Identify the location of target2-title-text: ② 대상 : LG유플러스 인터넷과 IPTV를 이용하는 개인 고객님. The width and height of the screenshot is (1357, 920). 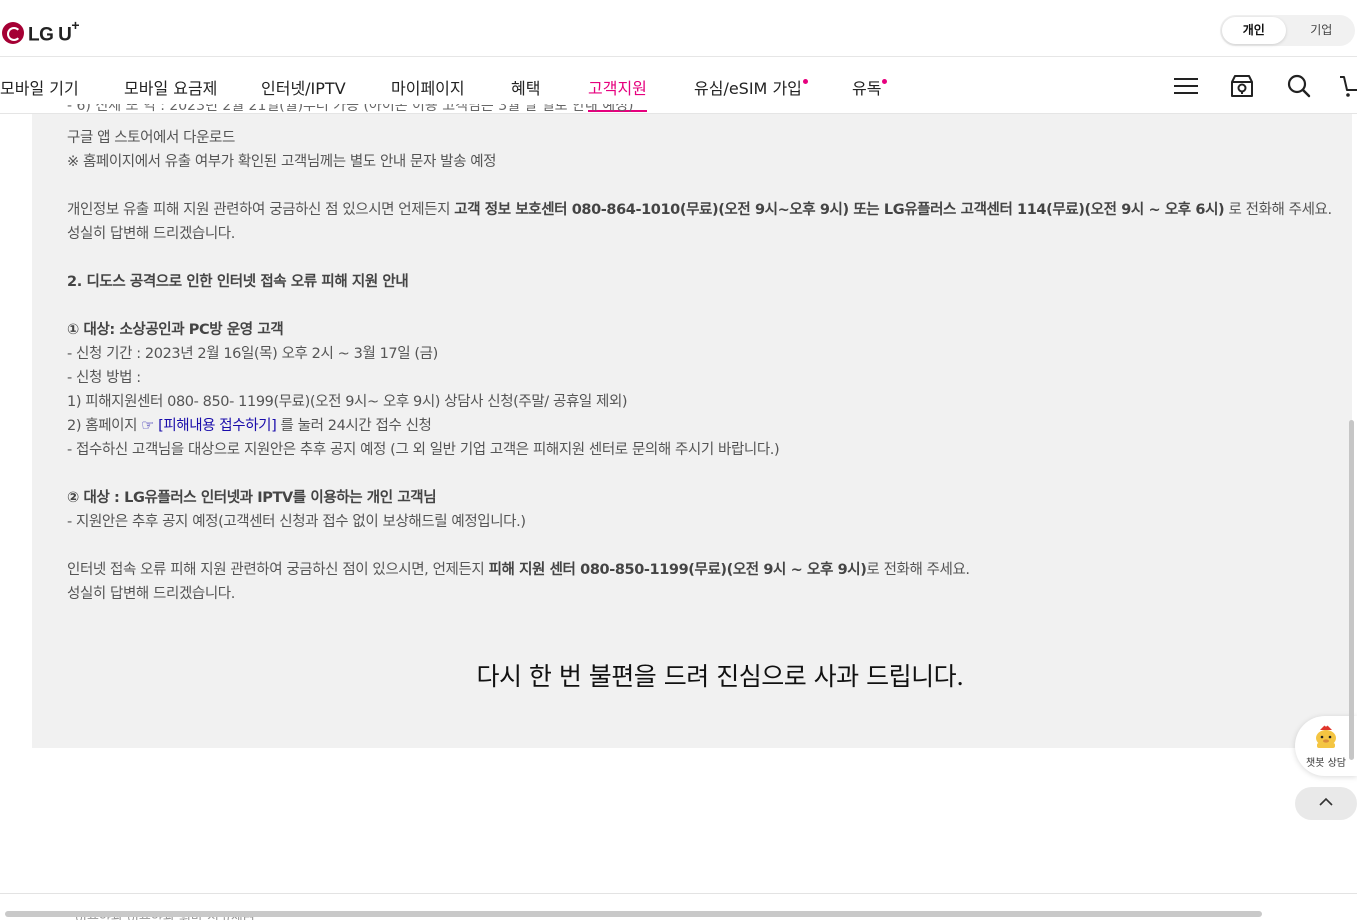
(252, 498).